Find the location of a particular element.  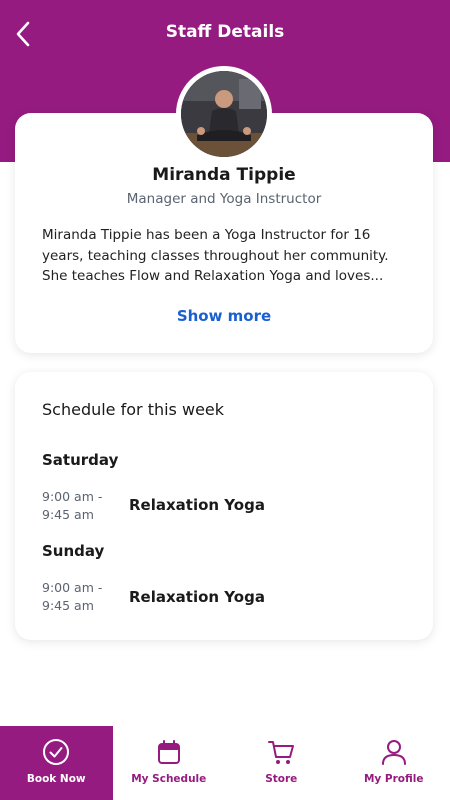

page-title: Staff Details is located at coordinates (225, 32).